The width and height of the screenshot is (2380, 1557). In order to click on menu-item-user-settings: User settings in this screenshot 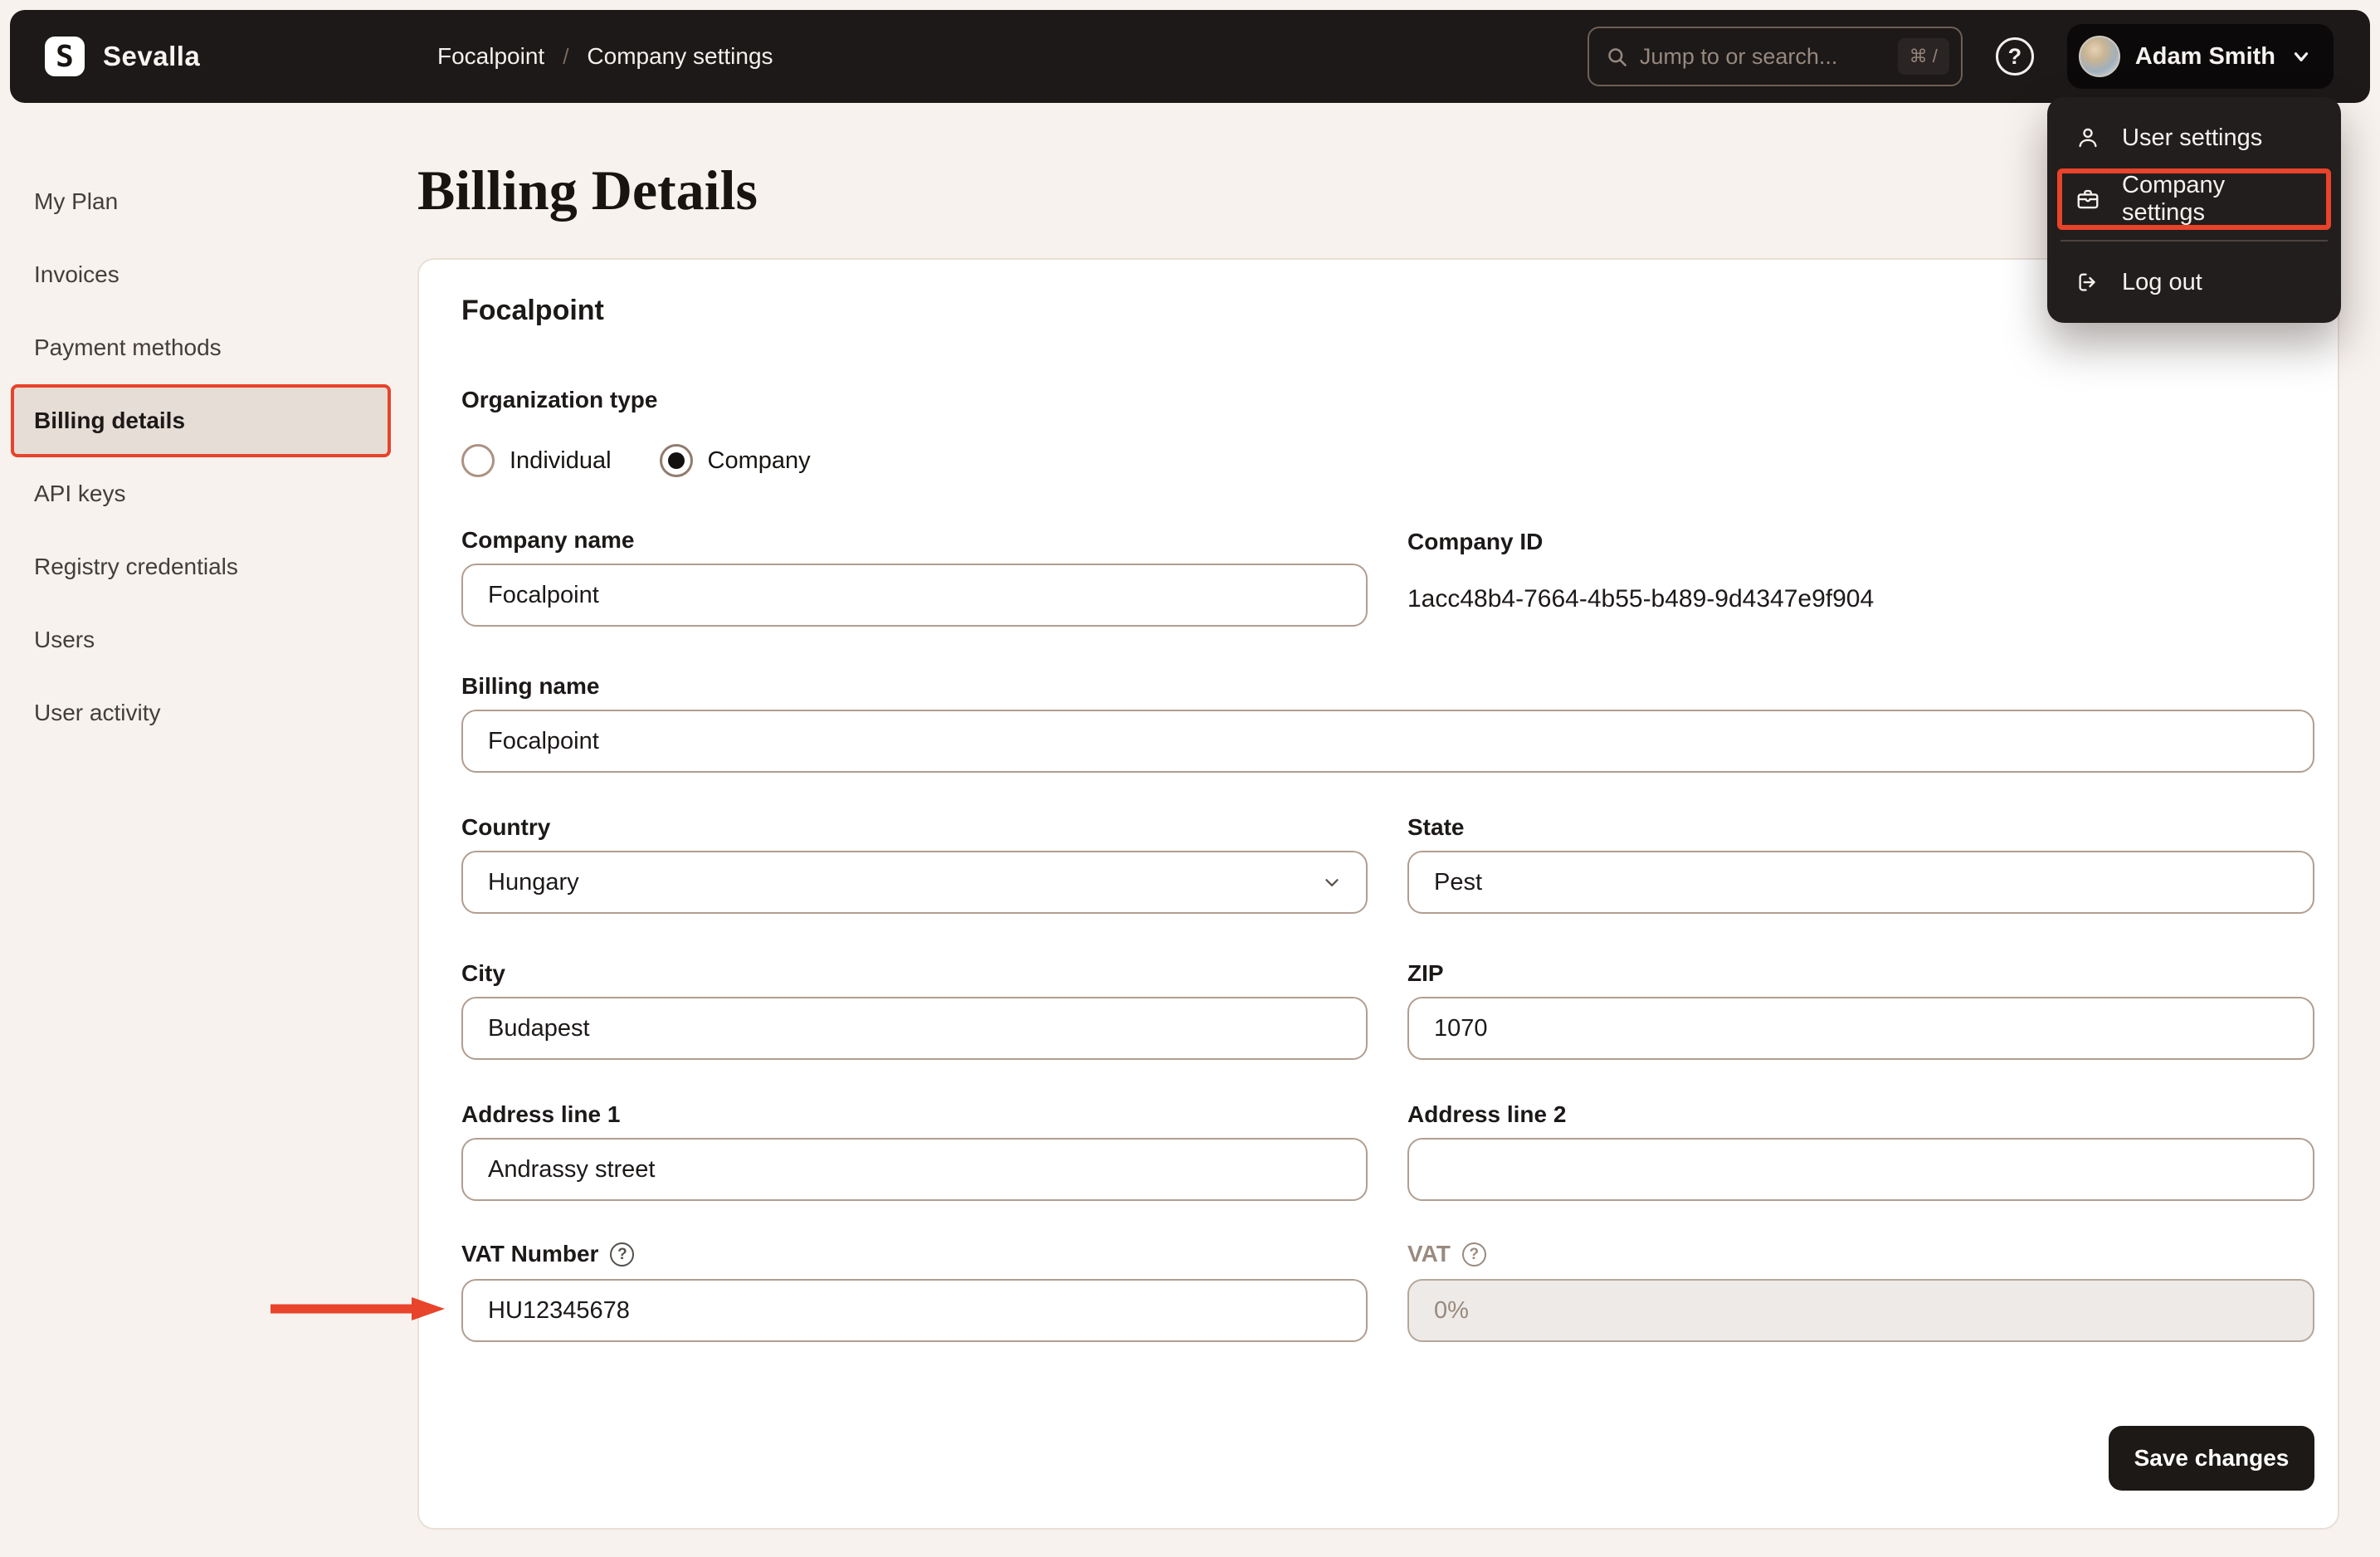, I will do `click(2194, 137)`.